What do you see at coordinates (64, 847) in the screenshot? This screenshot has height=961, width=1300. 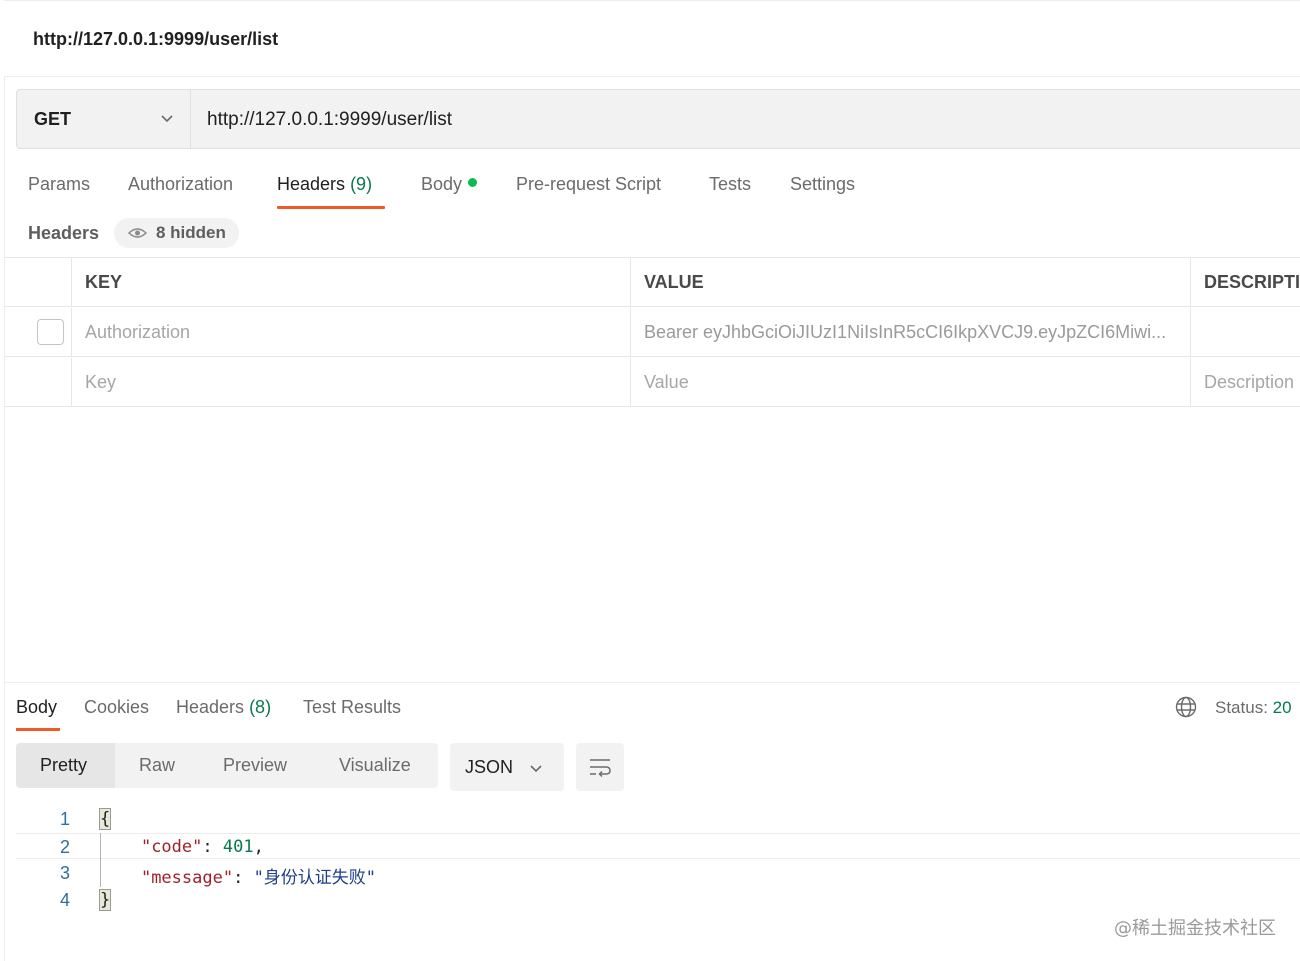 I see `line-number: 2` at bounding box center [64, 847].